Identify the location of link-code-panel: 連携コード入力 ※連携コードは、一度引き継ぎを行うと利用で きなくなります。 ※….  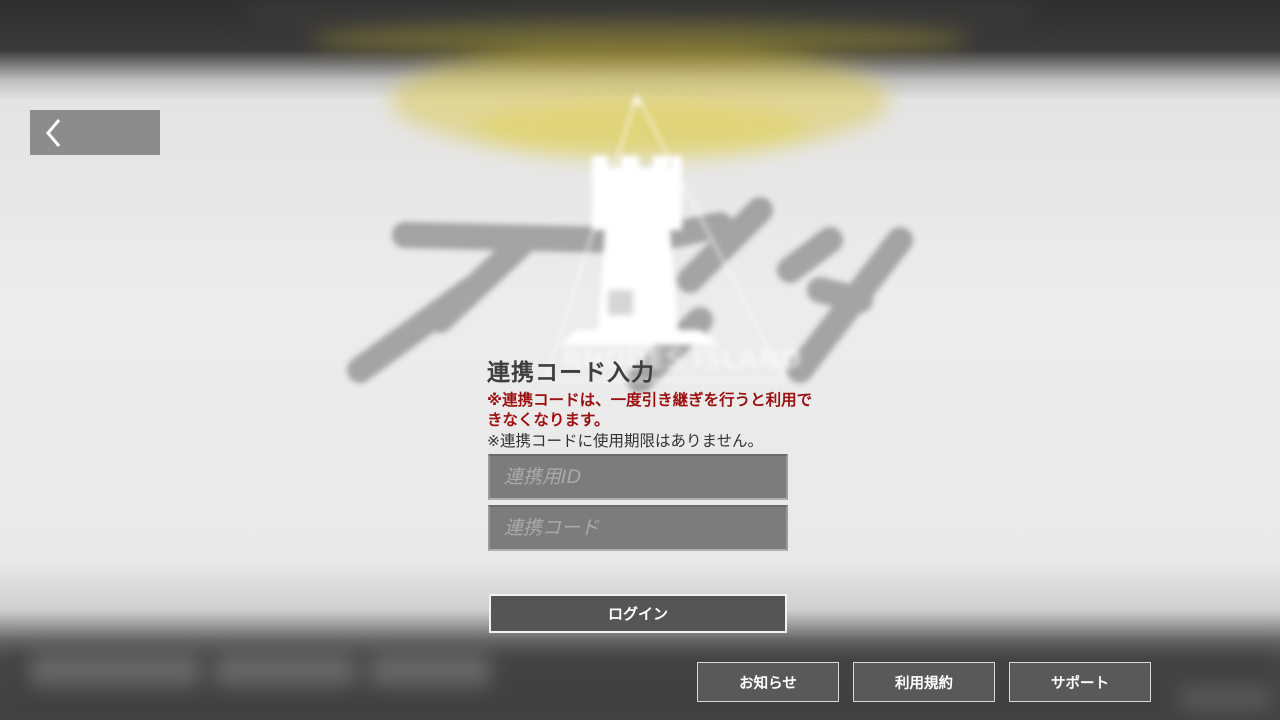
(672, 404).